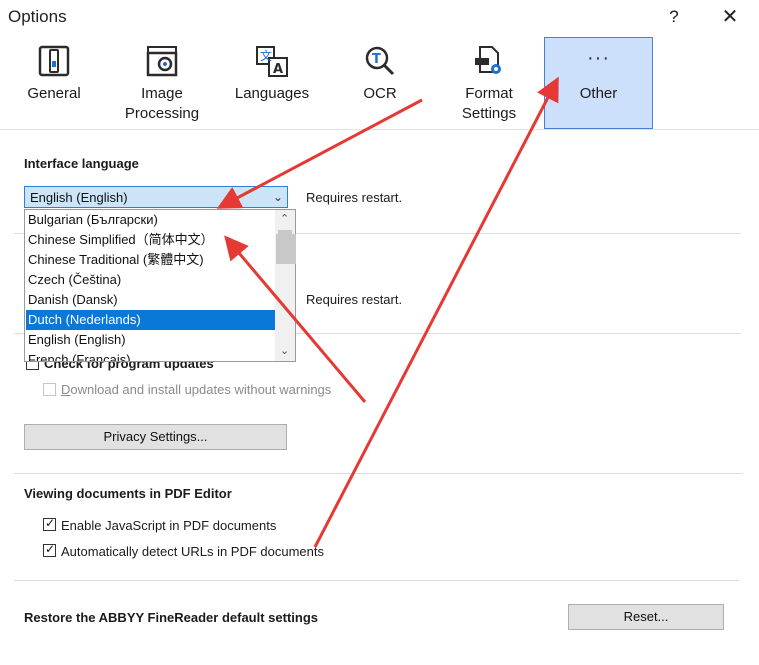 This screenshot has width=759, height=665. I want to click on close-icon: ✕, so click(730, 17).